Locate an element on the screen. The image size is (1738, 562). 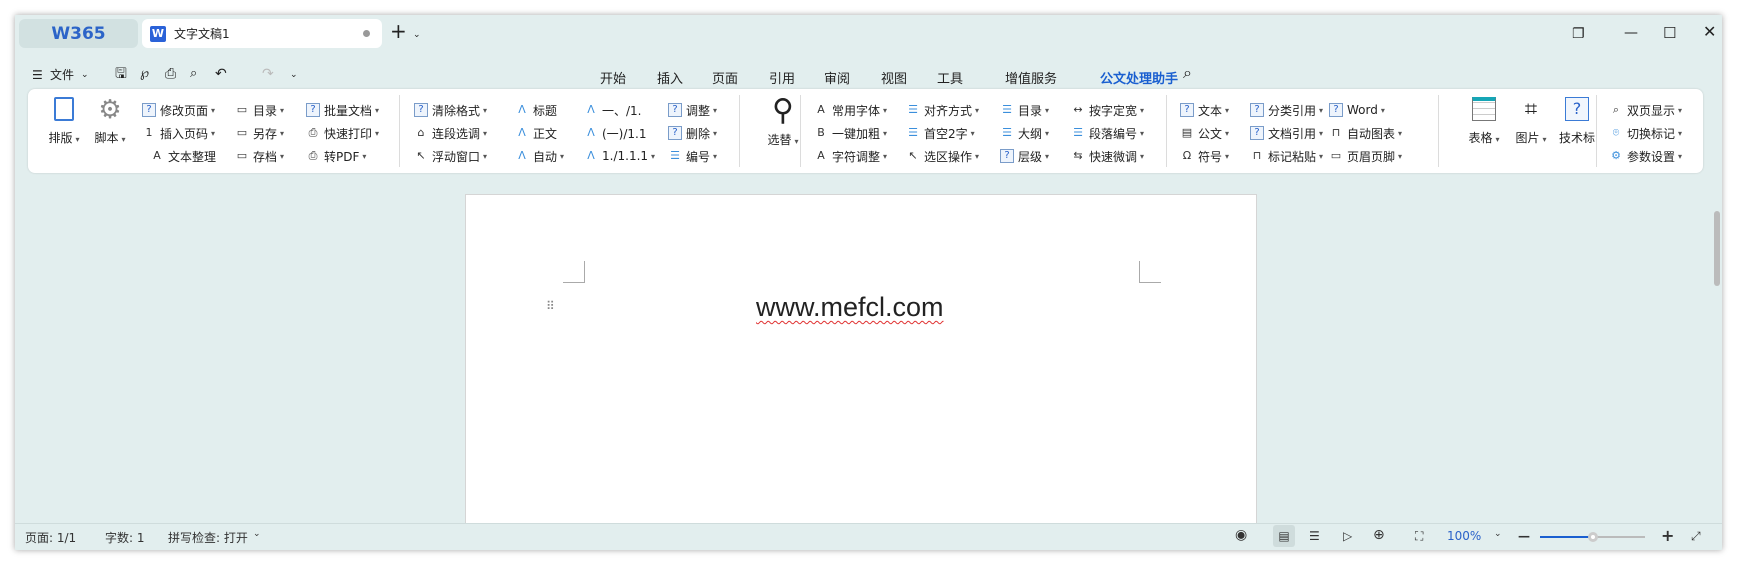
menu-tab: 页面 is located at coordinates (725, 77).